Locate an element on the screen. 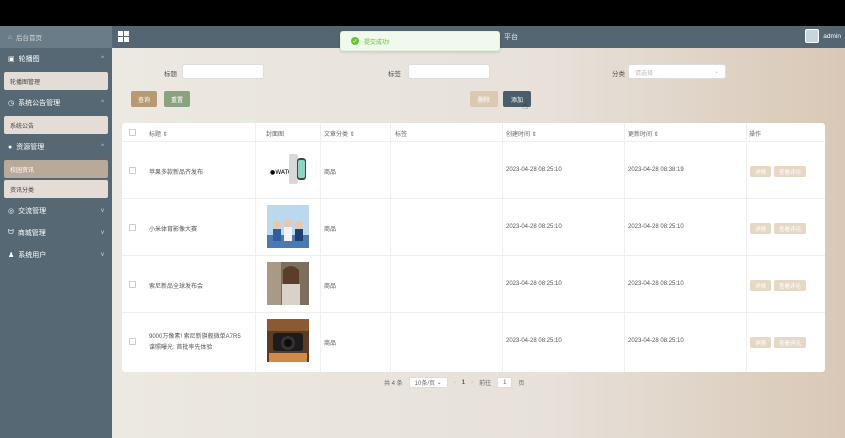  delete-button: 删除 is located at coordinates (484, 99).